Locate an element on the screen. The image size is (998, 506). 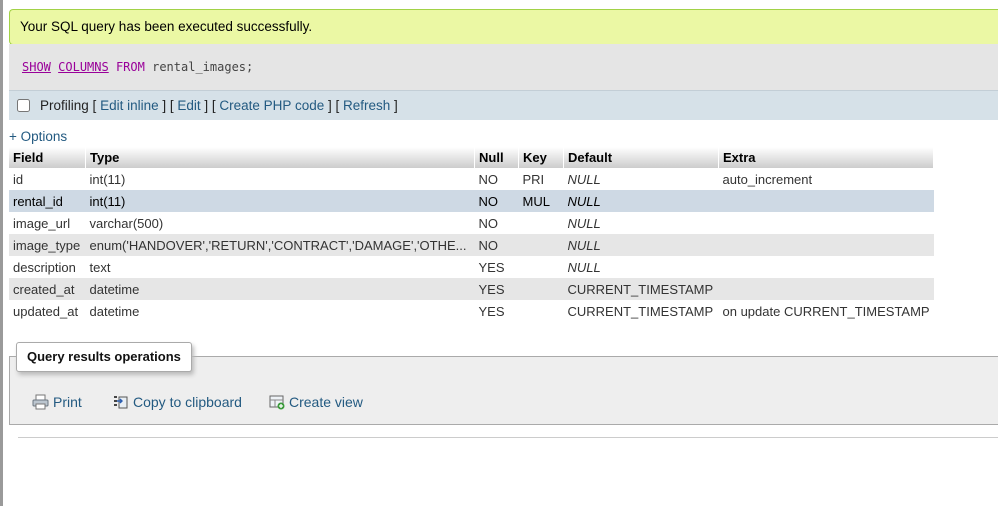
cell-field: description is located at coordinates (47, 267).